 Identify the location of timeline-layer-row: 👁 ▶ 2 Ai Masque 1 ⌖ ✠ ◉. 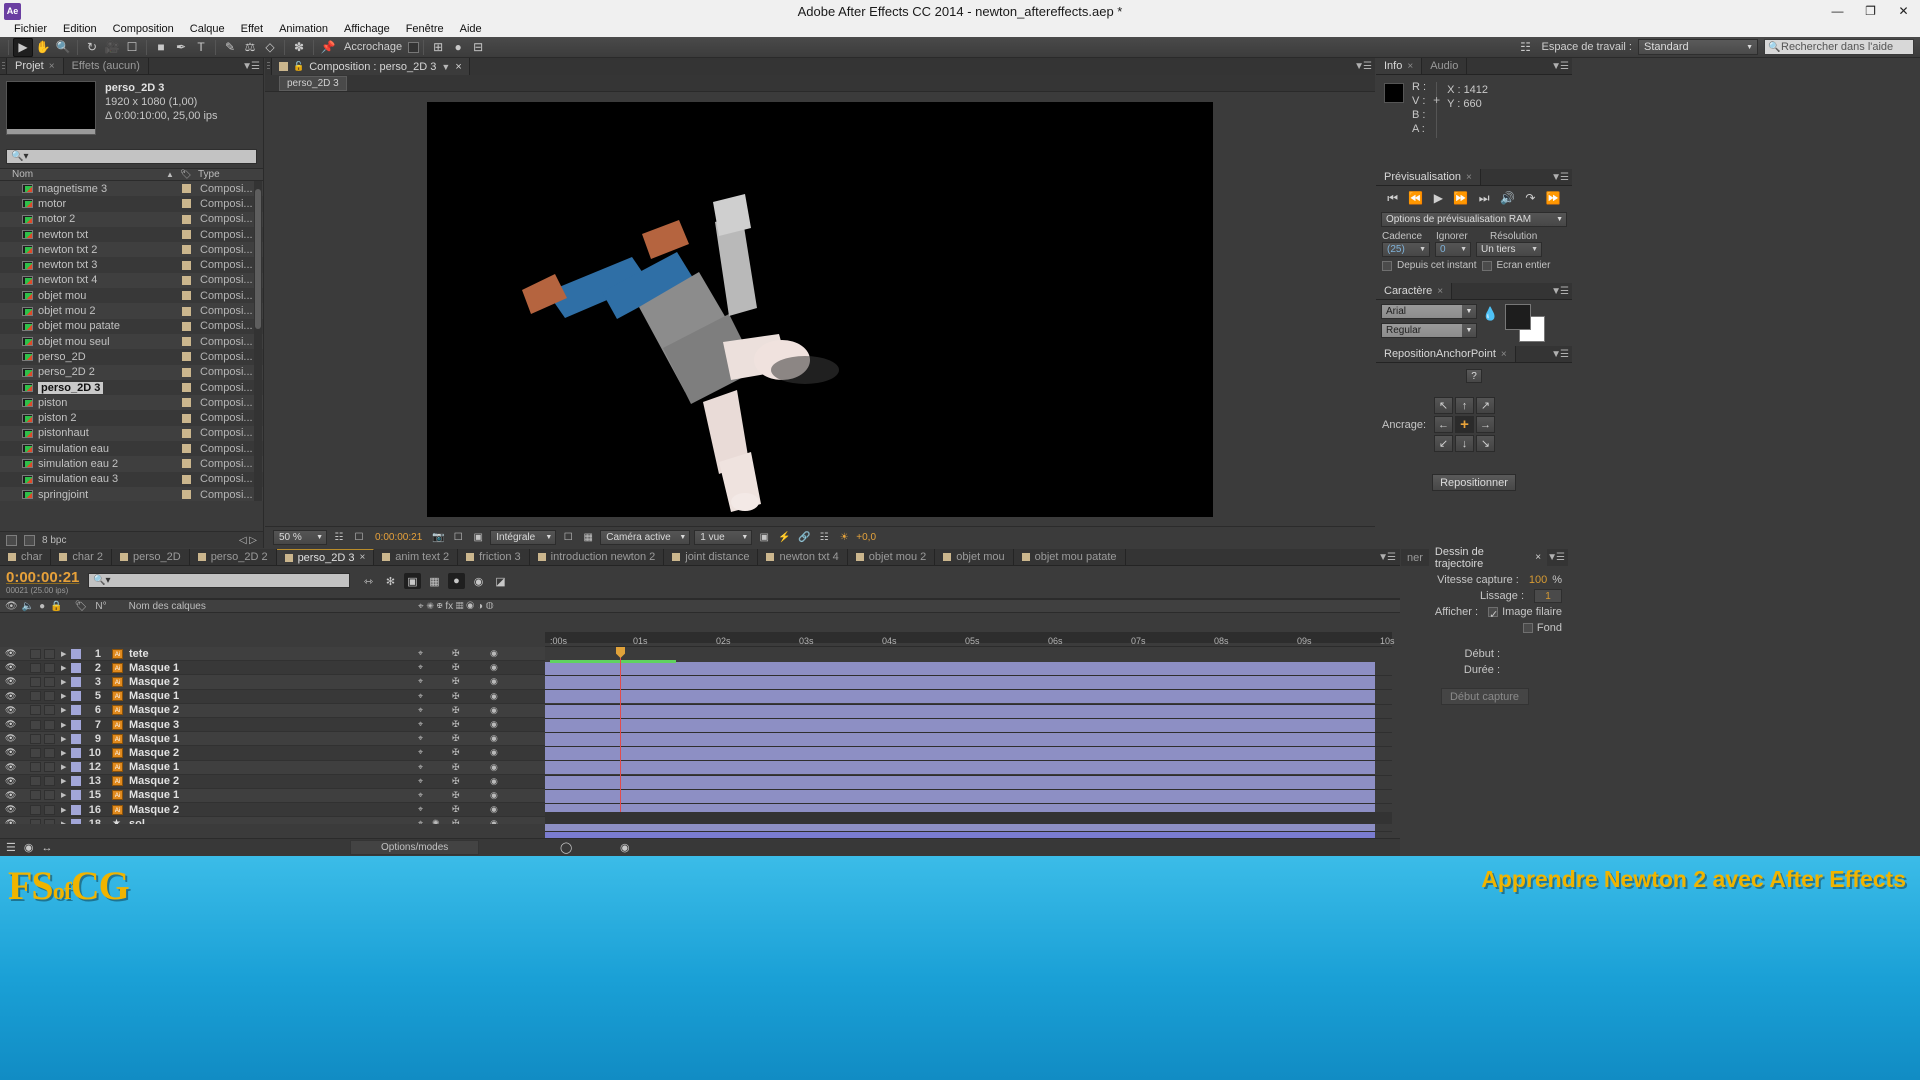
(272, 668).